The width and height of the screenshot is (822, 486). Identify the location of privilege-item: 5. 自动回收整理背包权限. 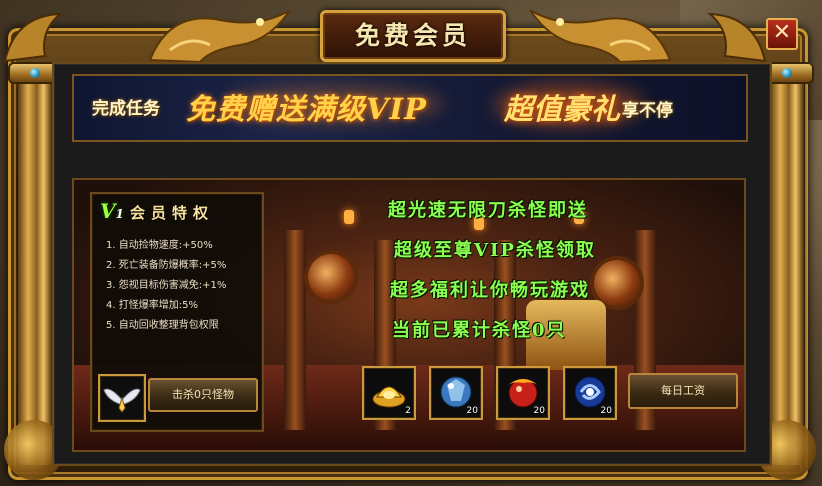
(162, 325).